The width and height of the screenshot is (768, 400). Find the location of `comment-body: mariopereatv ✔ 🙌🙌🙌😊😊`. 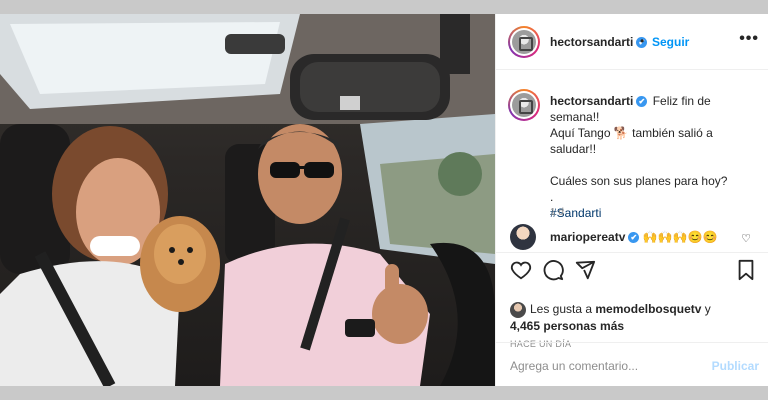

comment-body: mariopereatv ✔ 🙌🙌🙌😊😊 is located at coordinates (633, 237).